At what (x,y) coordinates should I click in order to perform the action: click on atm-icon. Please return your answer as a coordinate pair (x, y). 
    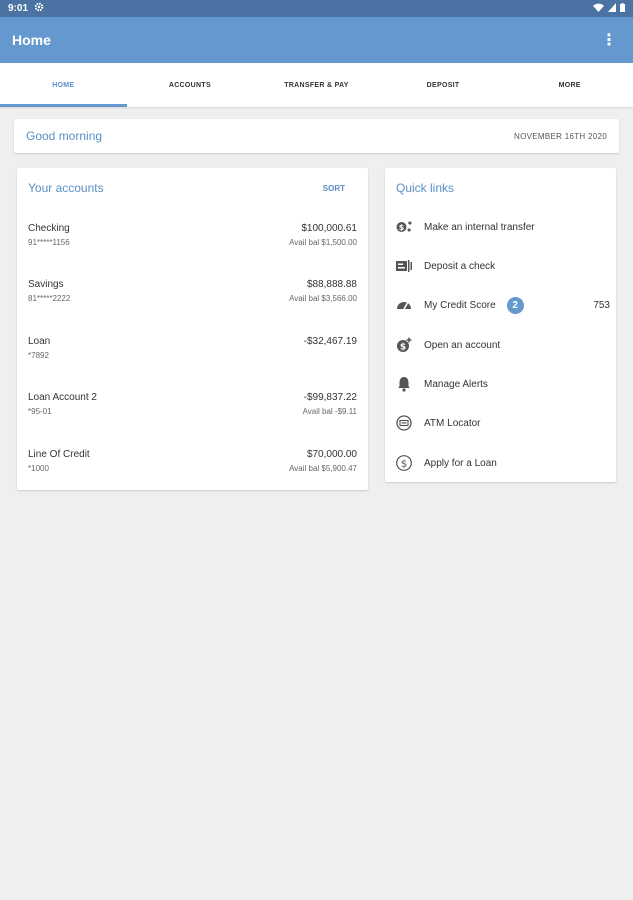
    Looking at the image, I should click on (404, 423).